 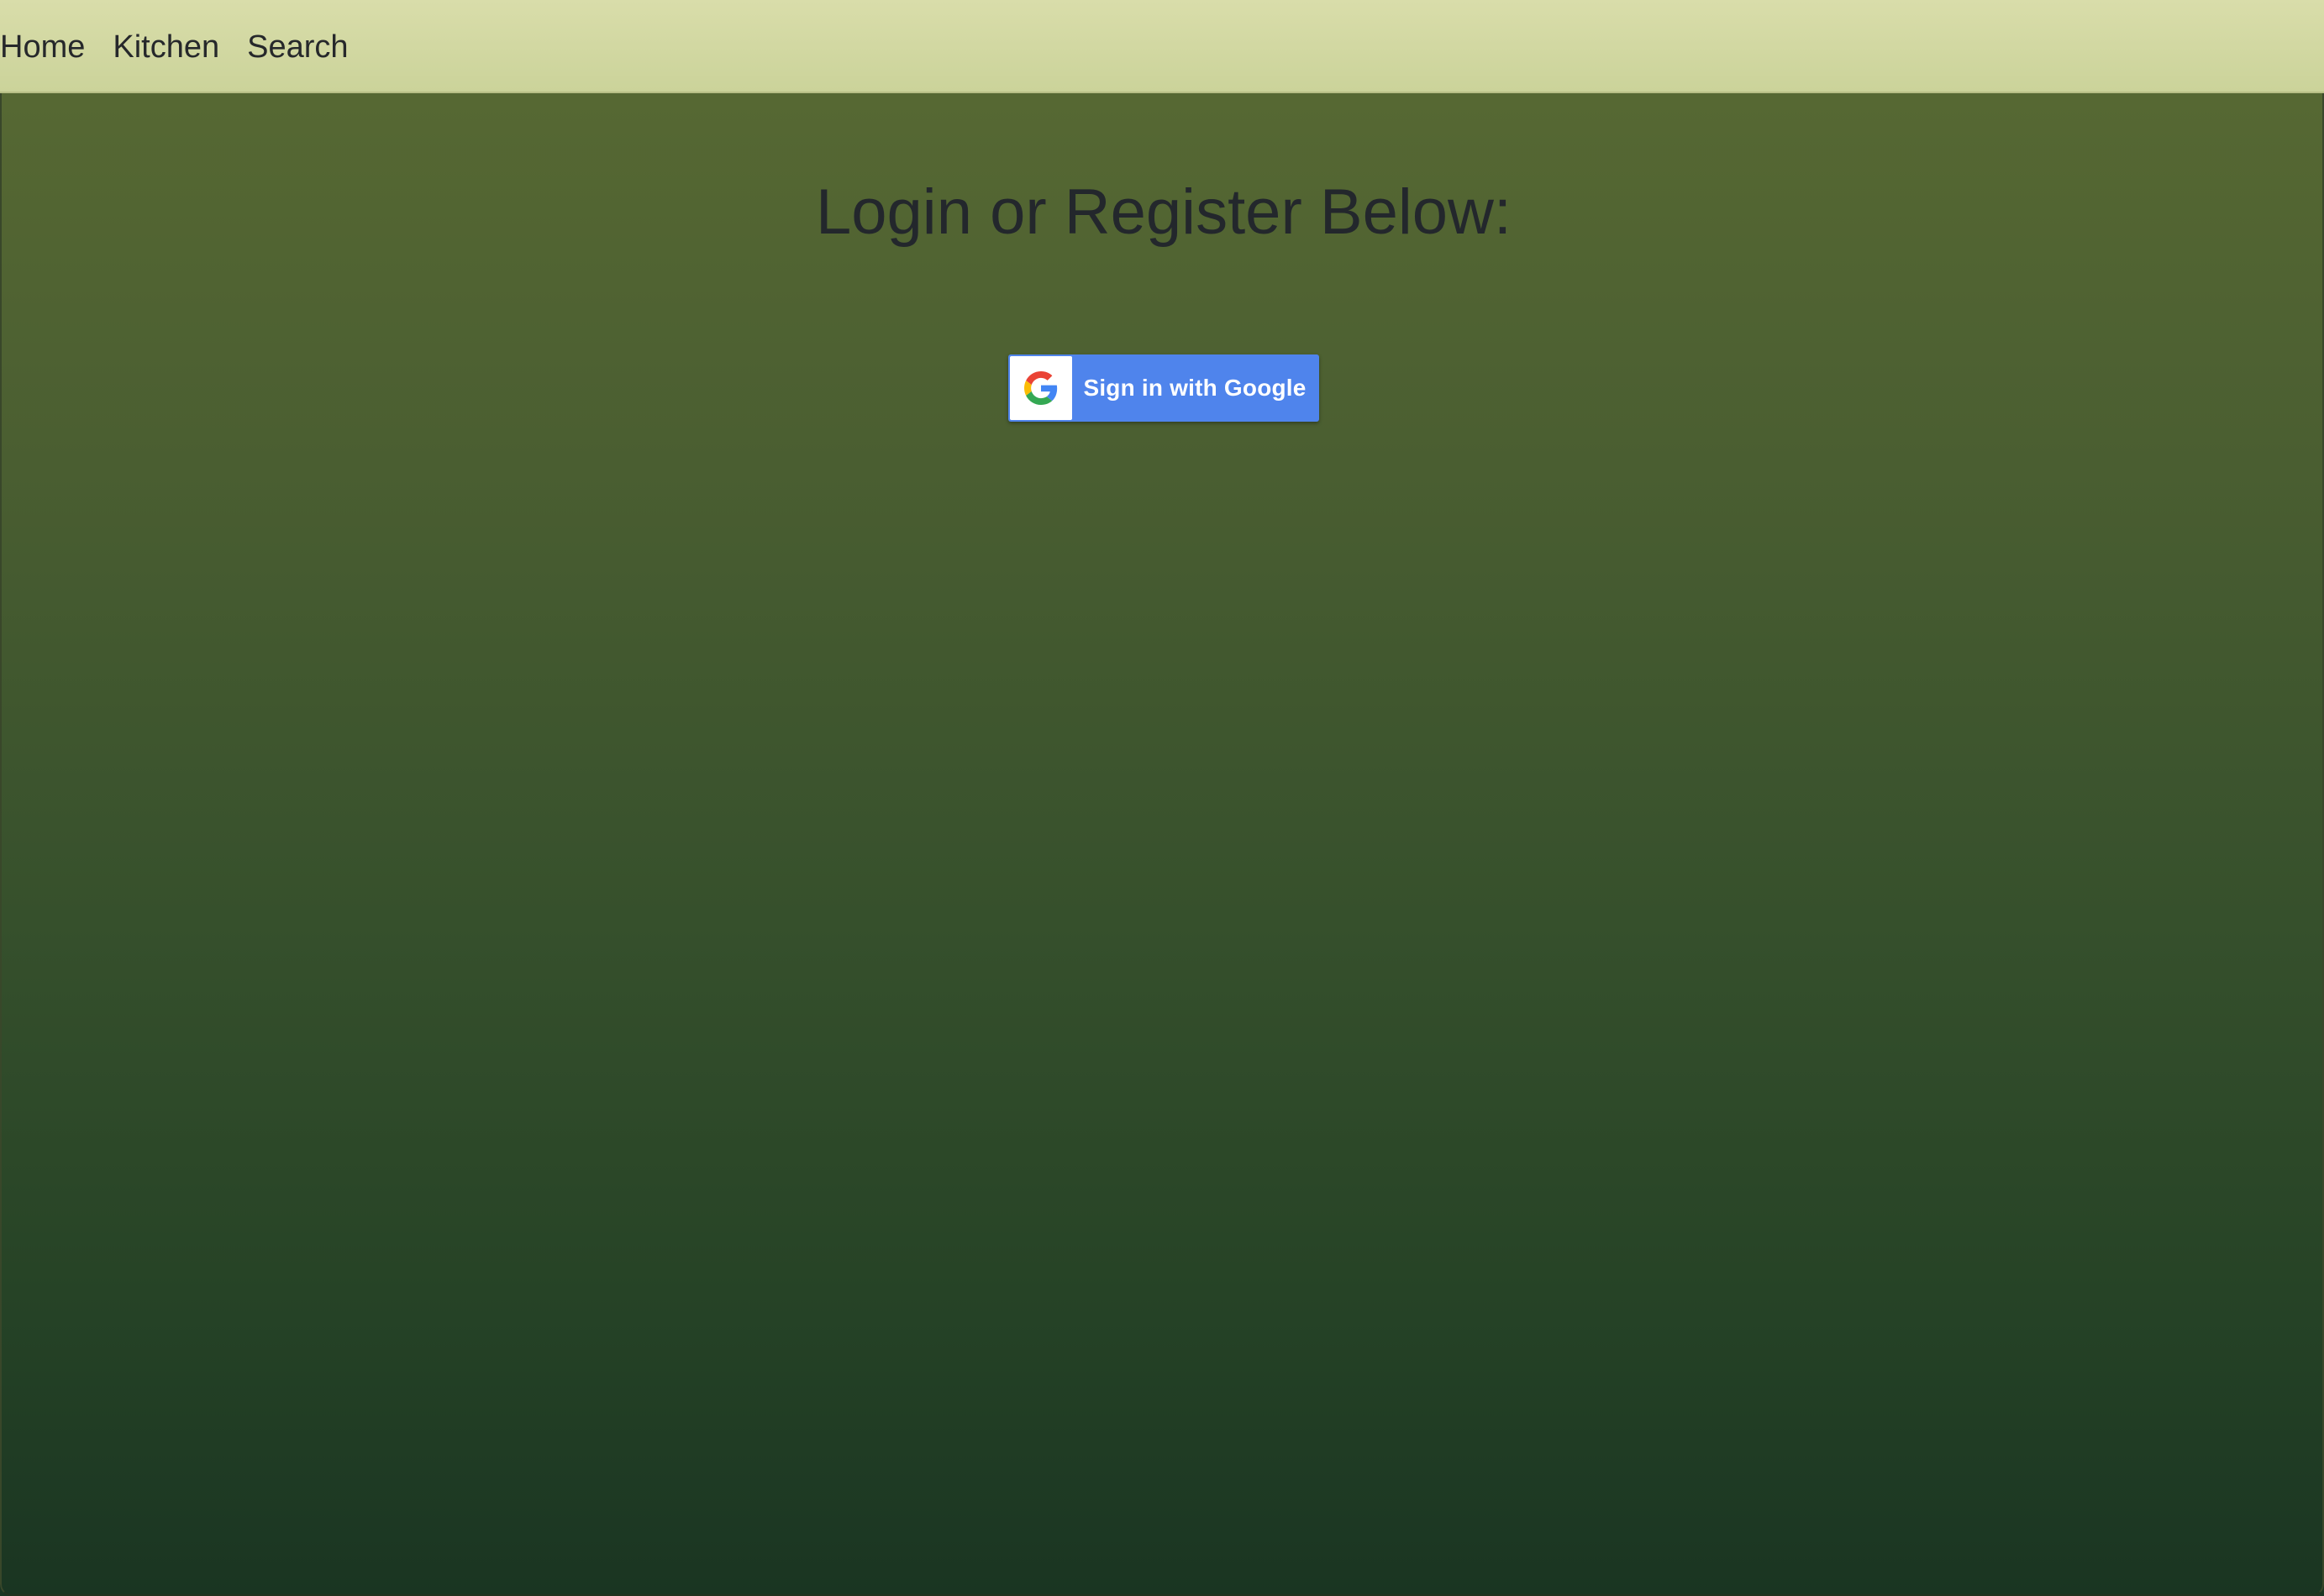 What do you see at coordinates (297, 46) in the screenshot?
I see `nav-link-search: Search` at bounding box center [297, 46].